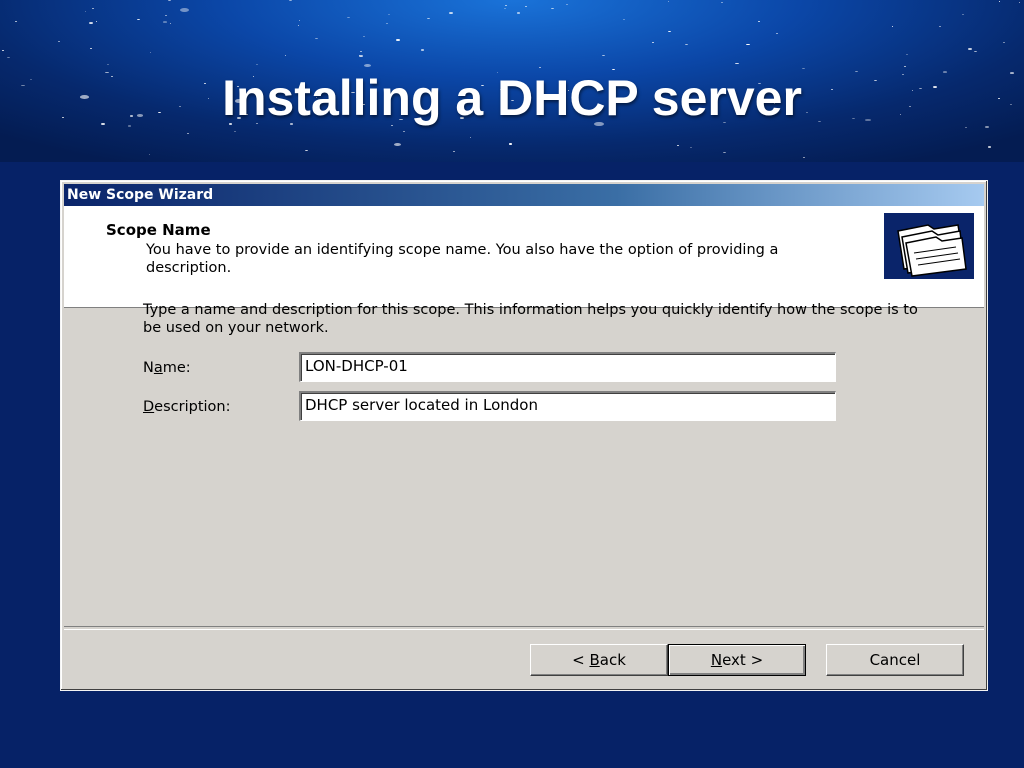  I want to click on window-title: New Scope Wizard, so click(140, 195).